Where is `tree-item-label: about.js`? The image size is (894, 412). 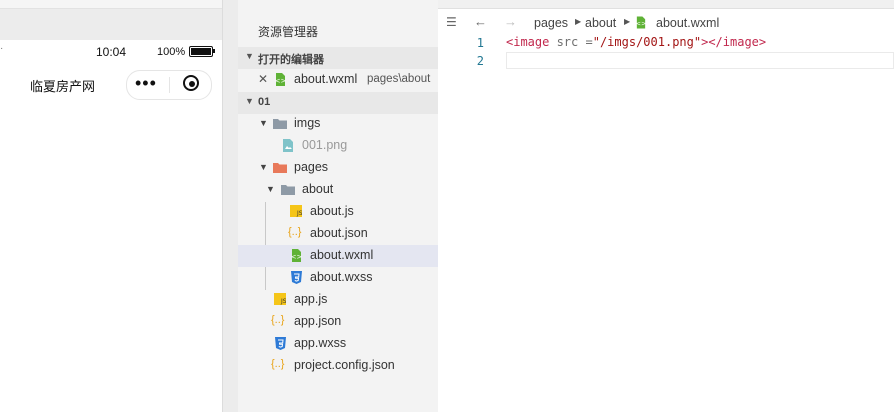
tree-item-label: about.js is located at coordinates (332, 211).